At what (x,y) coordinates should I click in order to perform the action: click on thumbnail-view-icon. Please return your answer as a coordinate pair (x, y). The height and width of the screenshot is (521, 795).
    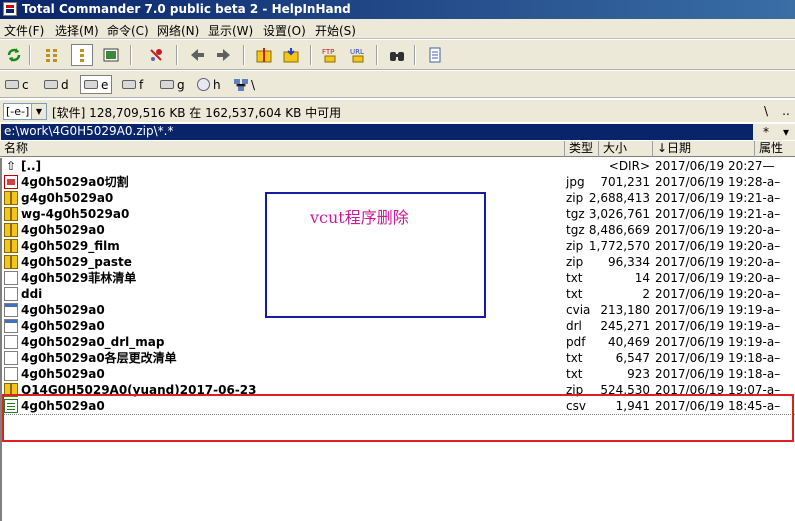
    Looking at the image, I should click on (111, 55).